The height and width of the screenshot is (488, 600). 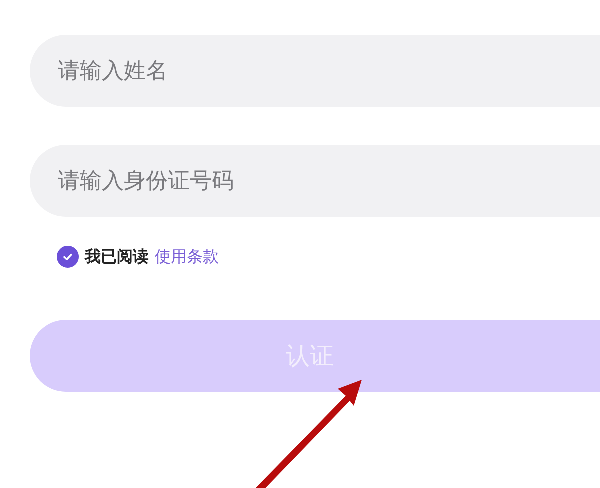 I want to click on agreement-label: 我已阅读, so click(x=117, y=257).